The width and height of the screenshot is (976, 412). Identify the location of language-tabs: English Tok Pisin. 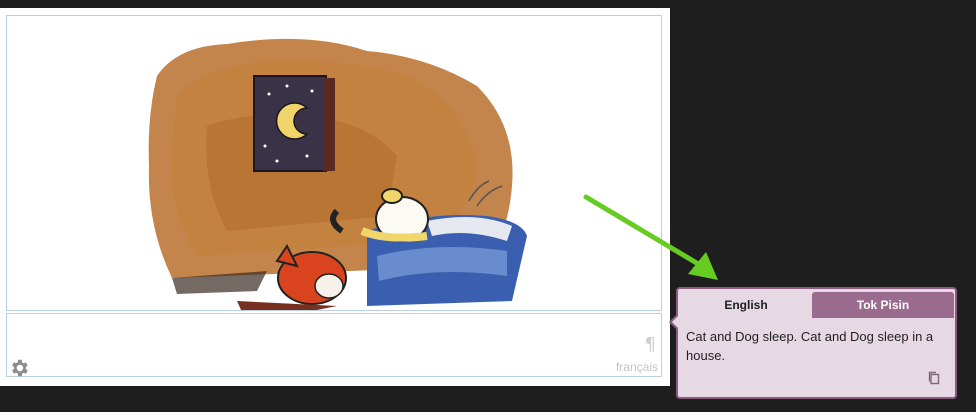
(818, 305).